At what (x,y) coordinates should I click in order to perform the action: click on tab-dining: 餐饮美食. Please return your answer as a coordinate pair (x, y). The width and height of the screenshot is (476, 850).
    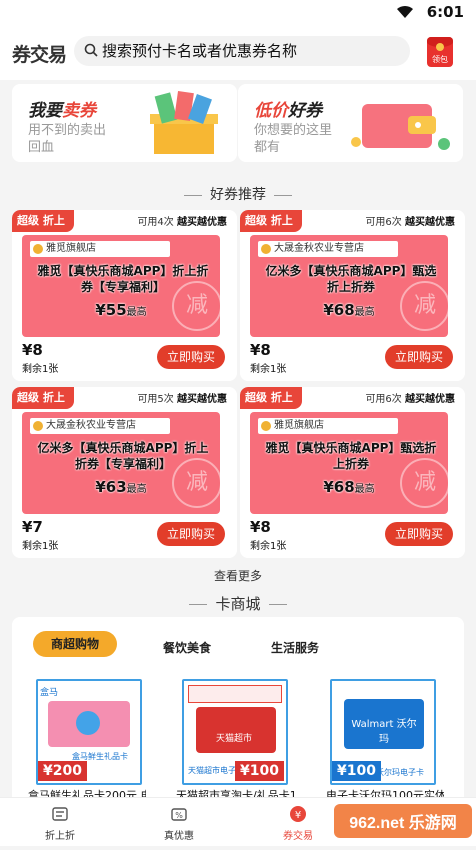
    Looking at the image, I should click on (187, 647).